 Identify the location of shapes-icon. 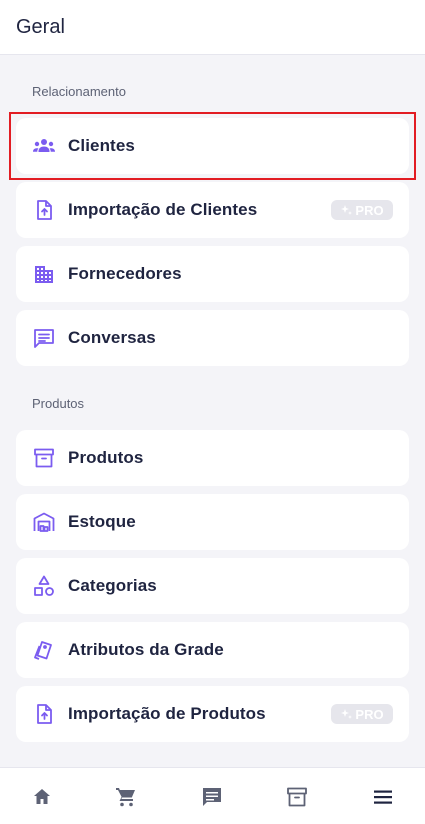
(44, 586).